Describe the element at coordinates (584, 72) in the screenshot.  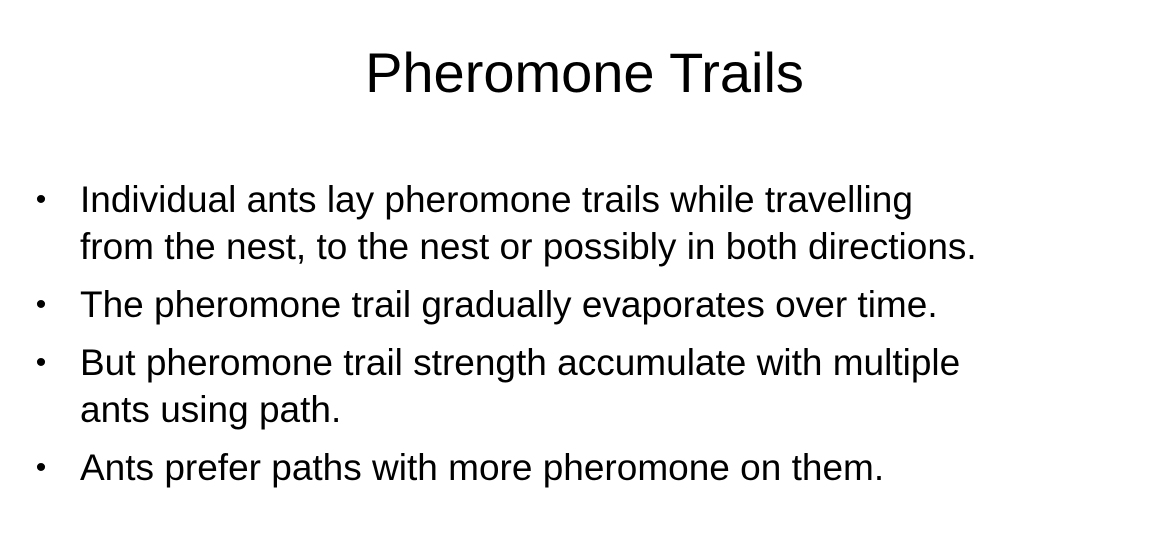
I see `slide-title: Pheromone Trails` at that location.